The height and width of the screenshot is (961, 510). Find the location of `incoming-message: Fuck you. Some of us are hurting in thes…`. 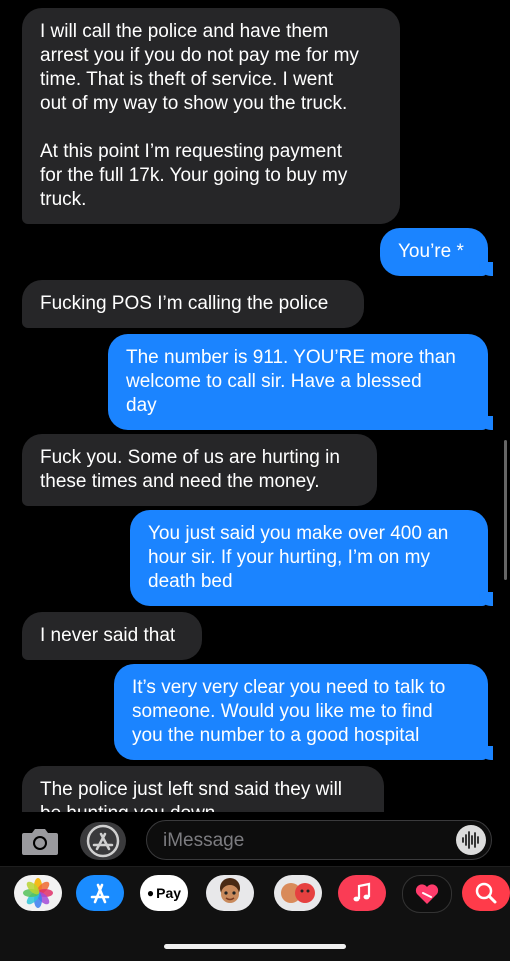

incoming-message: Fuck you. Some of us are hurting in thes… is located at coordinates (199, 470).